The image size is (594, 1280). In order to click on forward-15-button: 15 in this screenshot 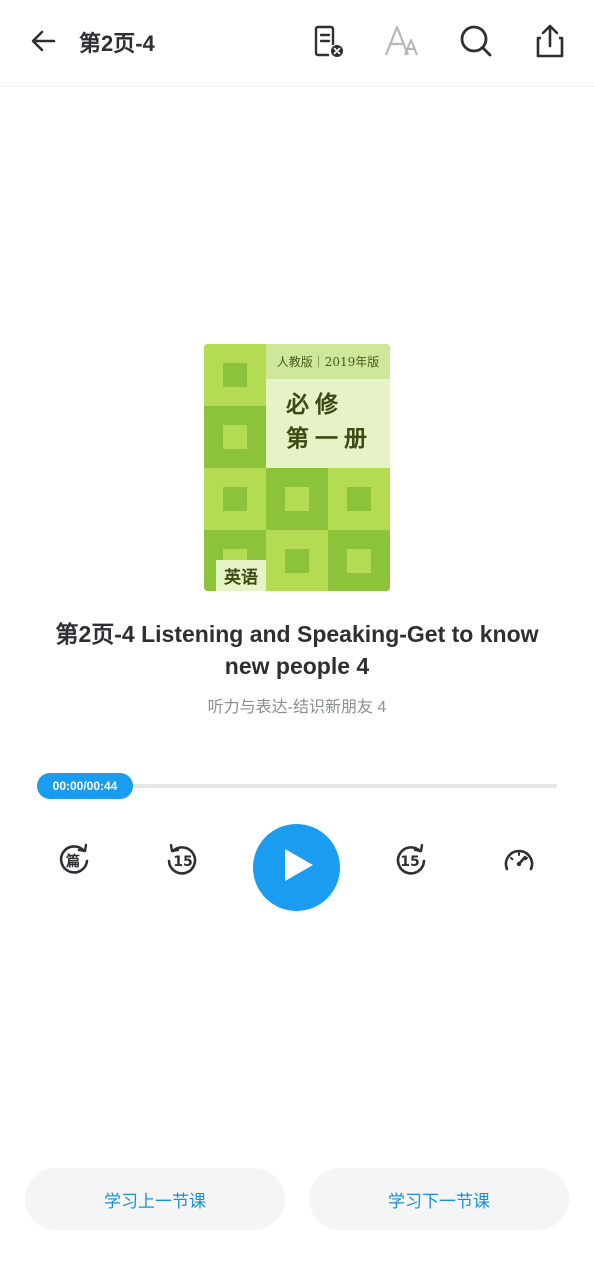, I will do `click(411, 862)`.